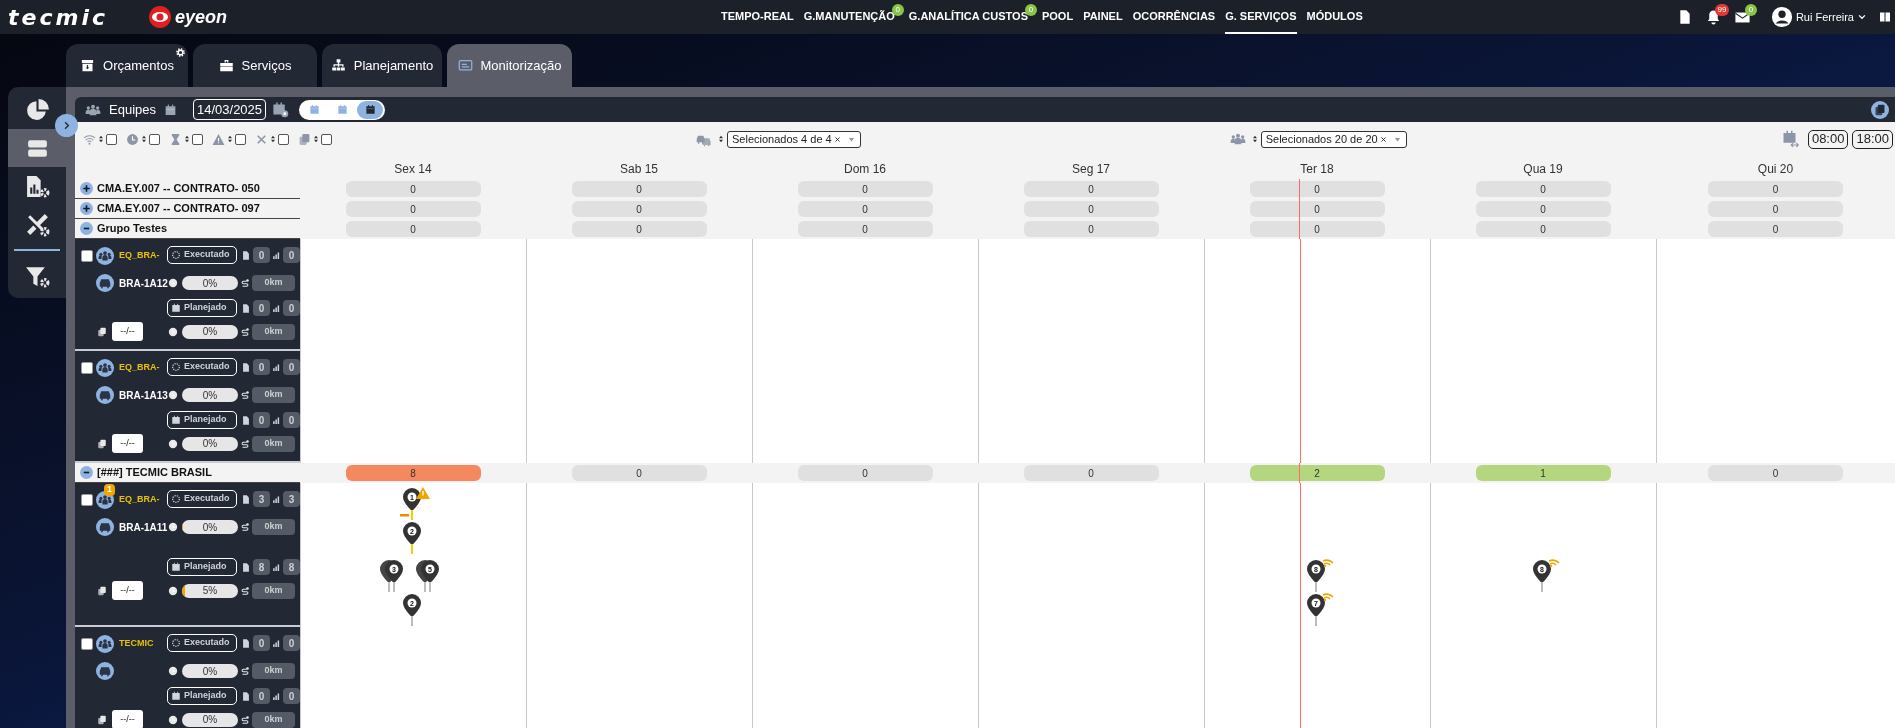 This screenshot has width=1895, height=728. What do you see at coordinates (1862, 17) in the screenshot?
I see `chevron-down-icon` at bounding box center [1862, 17].